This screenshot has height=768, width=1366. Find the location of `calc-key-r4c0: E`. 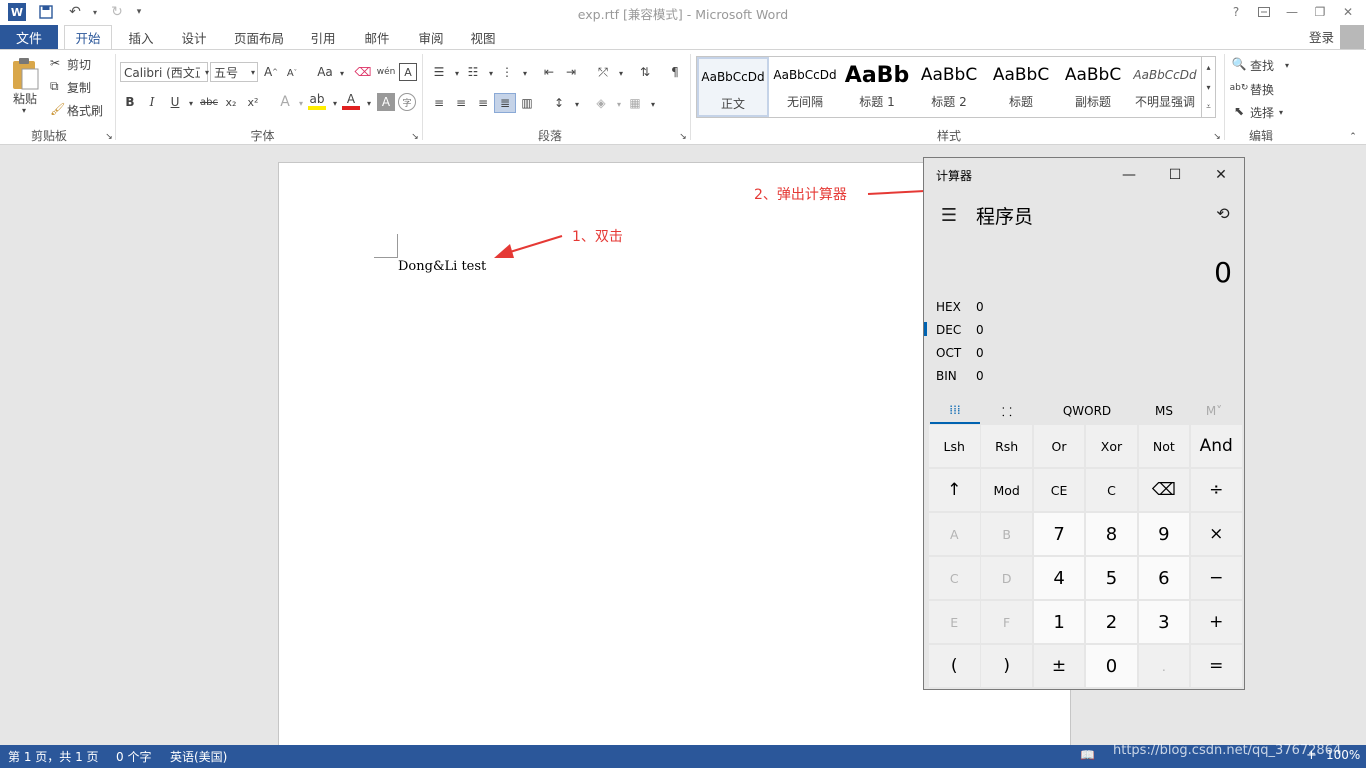

calc-key-r4c0: E is located at coordinates (954, 622).